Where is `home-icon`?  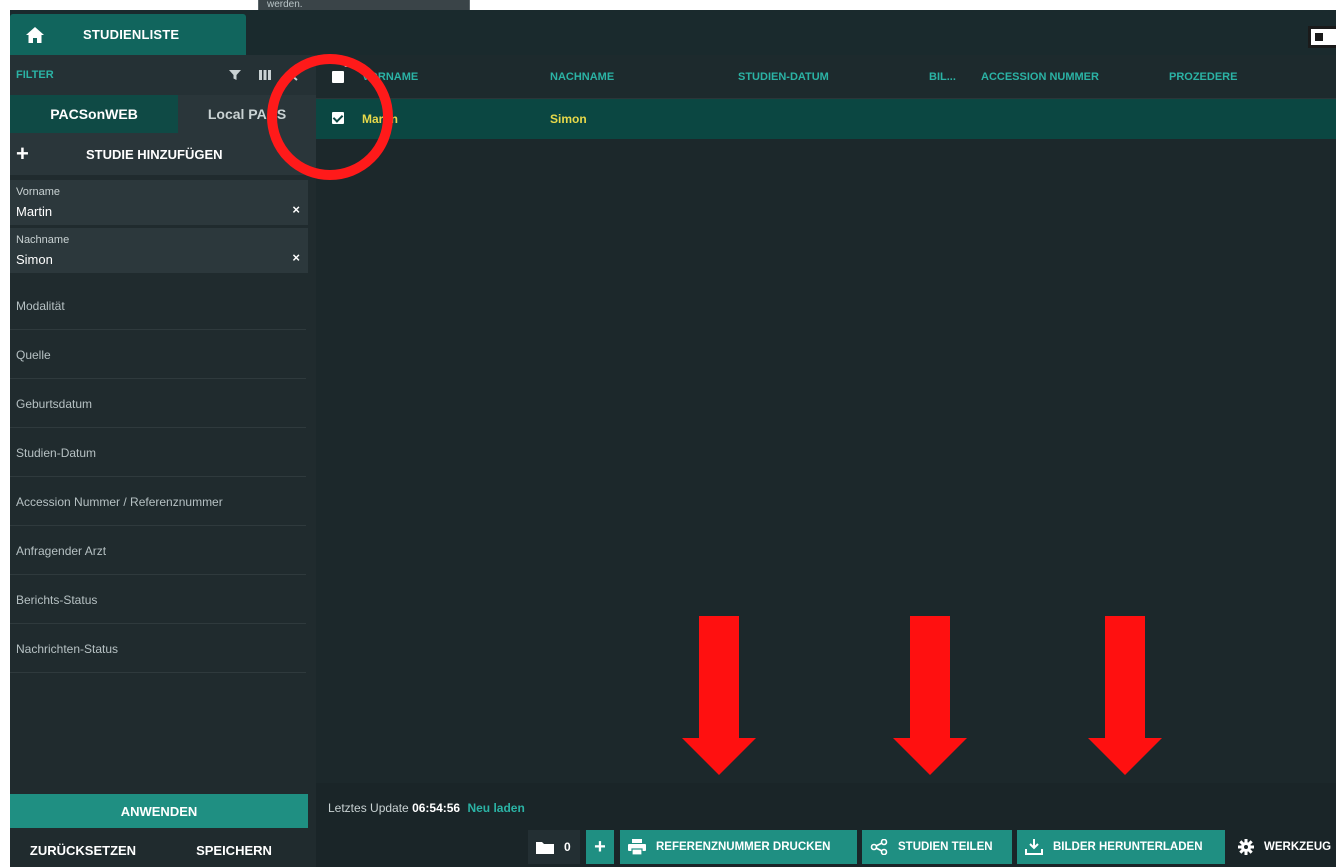
home-icon is located at coordinates (35, 35).